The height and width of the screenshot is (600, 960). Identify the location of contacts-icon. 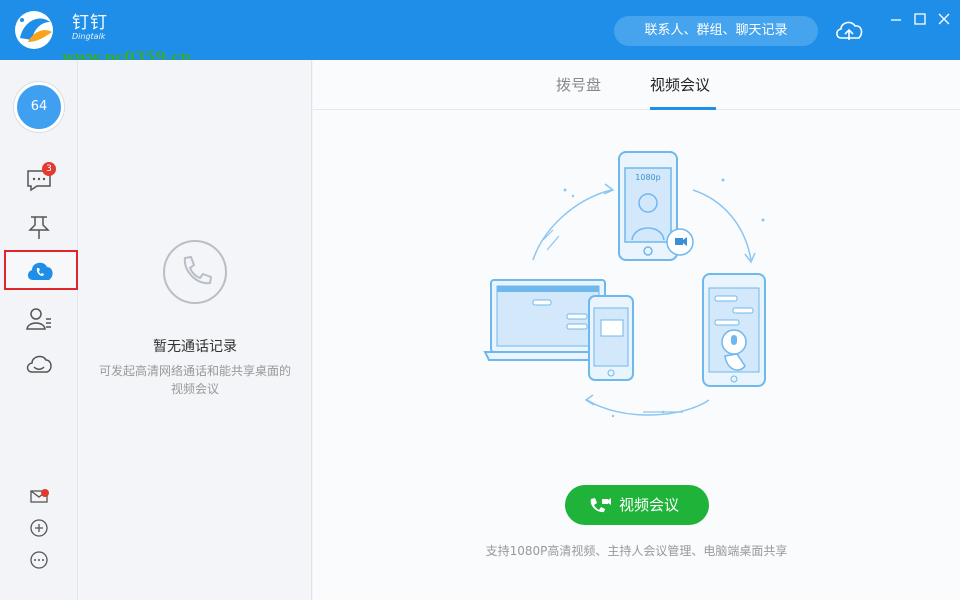
(38, 319).